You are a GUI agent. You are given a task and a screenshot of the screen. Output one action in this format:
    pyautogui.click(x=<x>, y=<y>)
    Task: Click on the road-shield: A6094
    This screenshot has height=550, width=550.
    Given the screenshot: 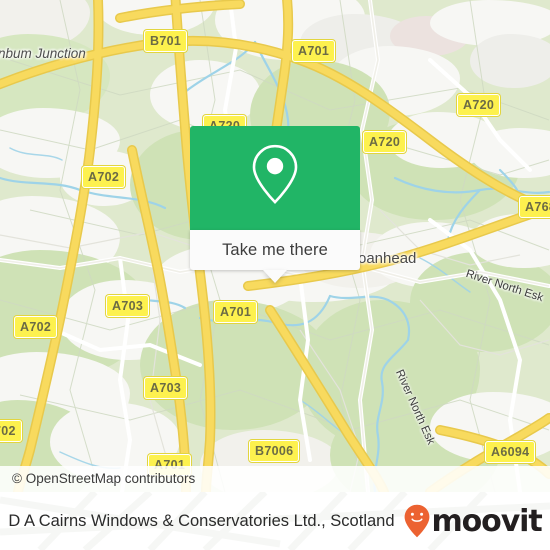 What is the action you would take?
    pyautogui.click(x=510, y=452)
    